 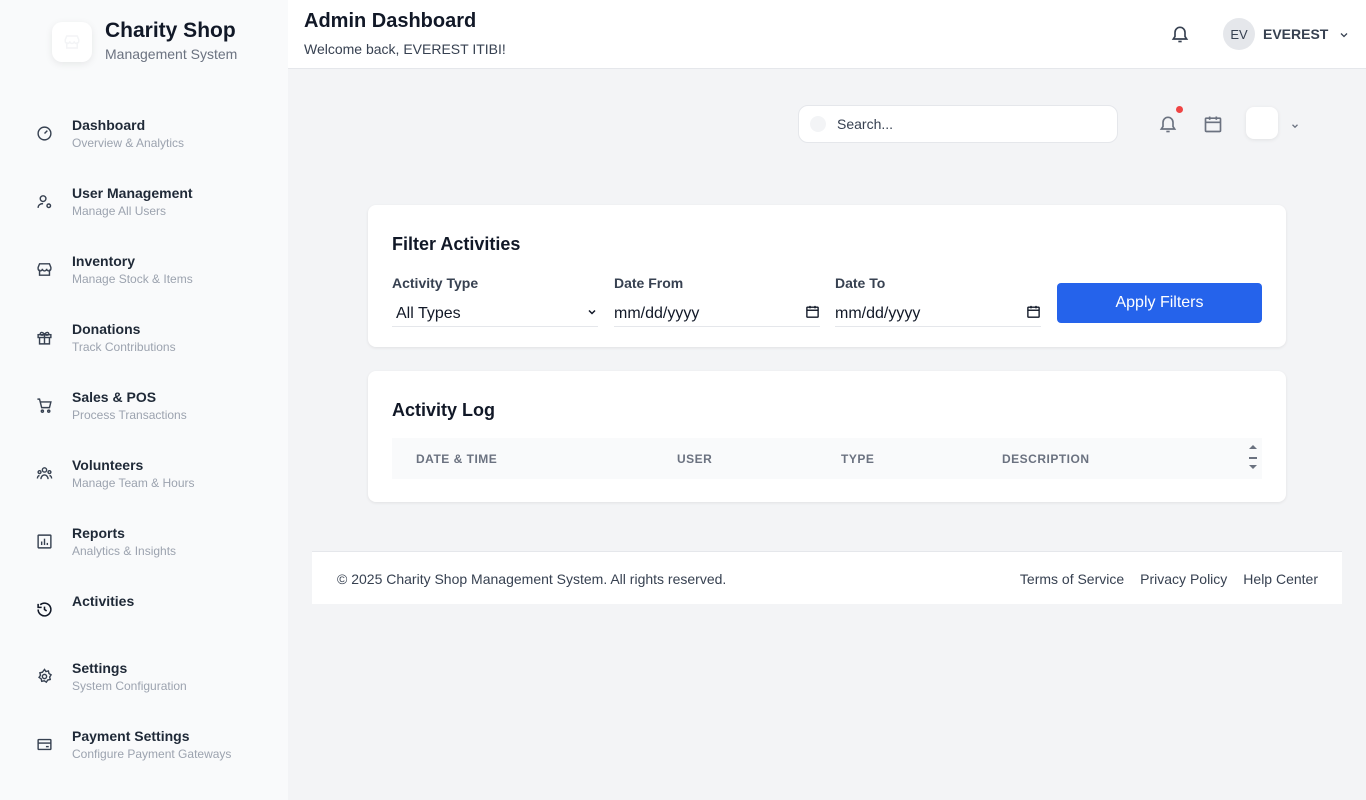 What do you see at coordinates (129, 686) in the screenshot?
I see `sidebar-item-sub: System Configuration` at bounding box center [129, 686].